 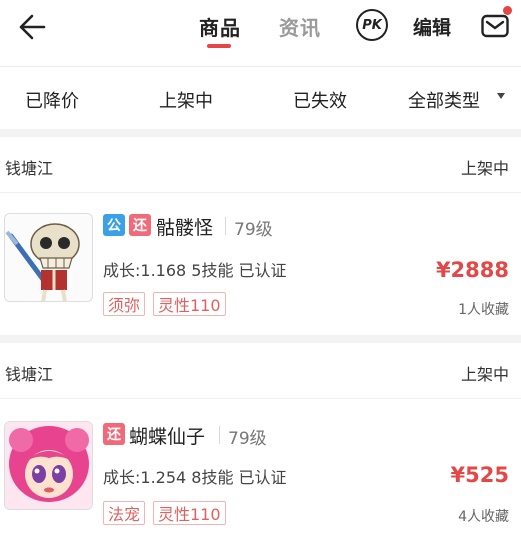 What do you see at coordinates (444, 100) in the screenshot?
I see `filter-all-types: 全部类型` at bounding box center [444, 100].